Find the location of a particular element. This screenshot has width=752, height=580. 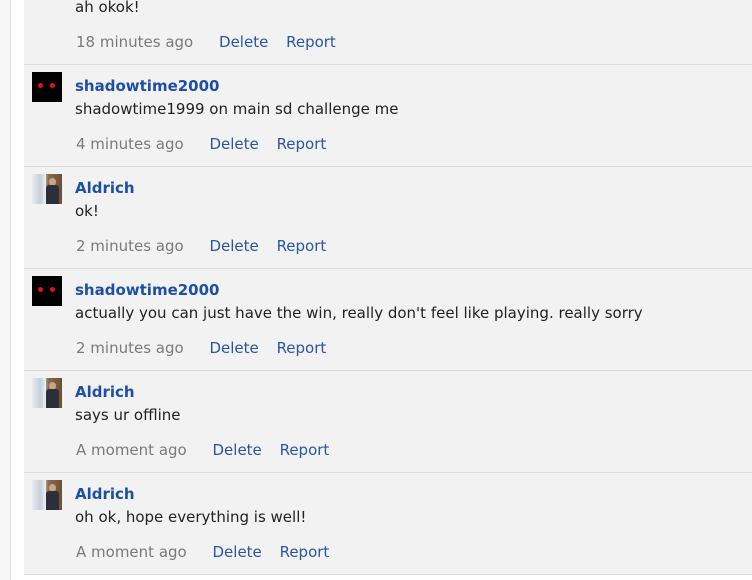

comment-text: ok! is located at coordinates (87, 211).